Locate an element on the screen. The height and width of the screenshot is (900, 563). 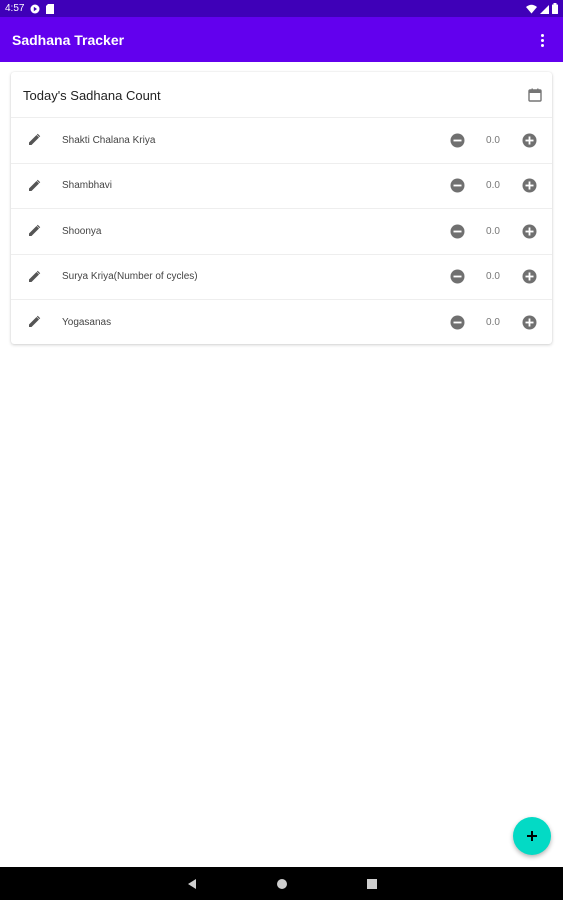
home-icon is located at coordinates (282, 884).